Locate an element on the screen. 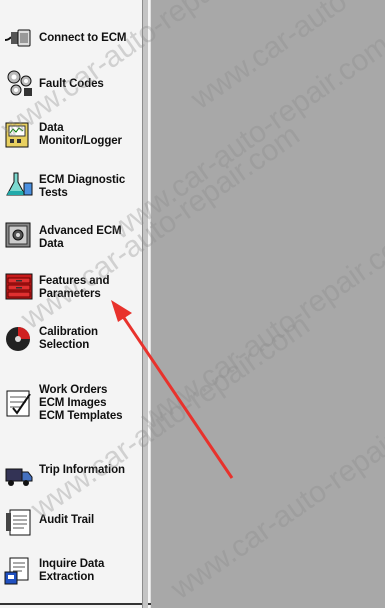 This screenshot has width=385, height=608. data-monitor-icon is located at coordinates (17, 135).